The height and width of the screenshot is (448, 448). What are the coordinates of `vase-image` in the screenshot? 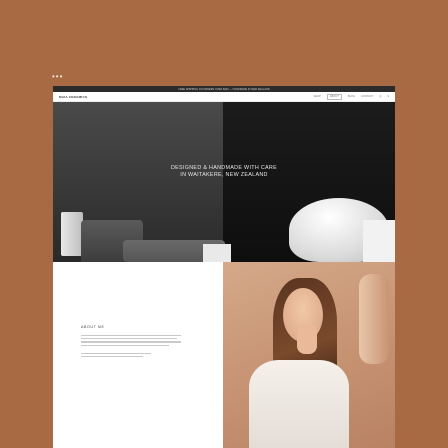 It's located at (374, 319).